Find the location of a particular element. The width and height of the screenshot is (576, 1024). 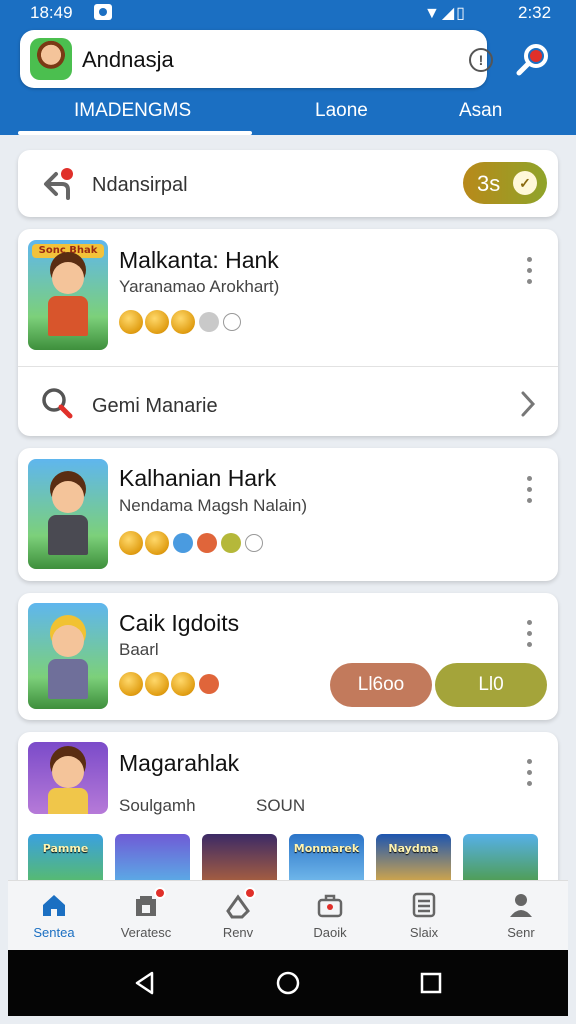

game-title: Magarahlak is located at coordinates (179, 763).